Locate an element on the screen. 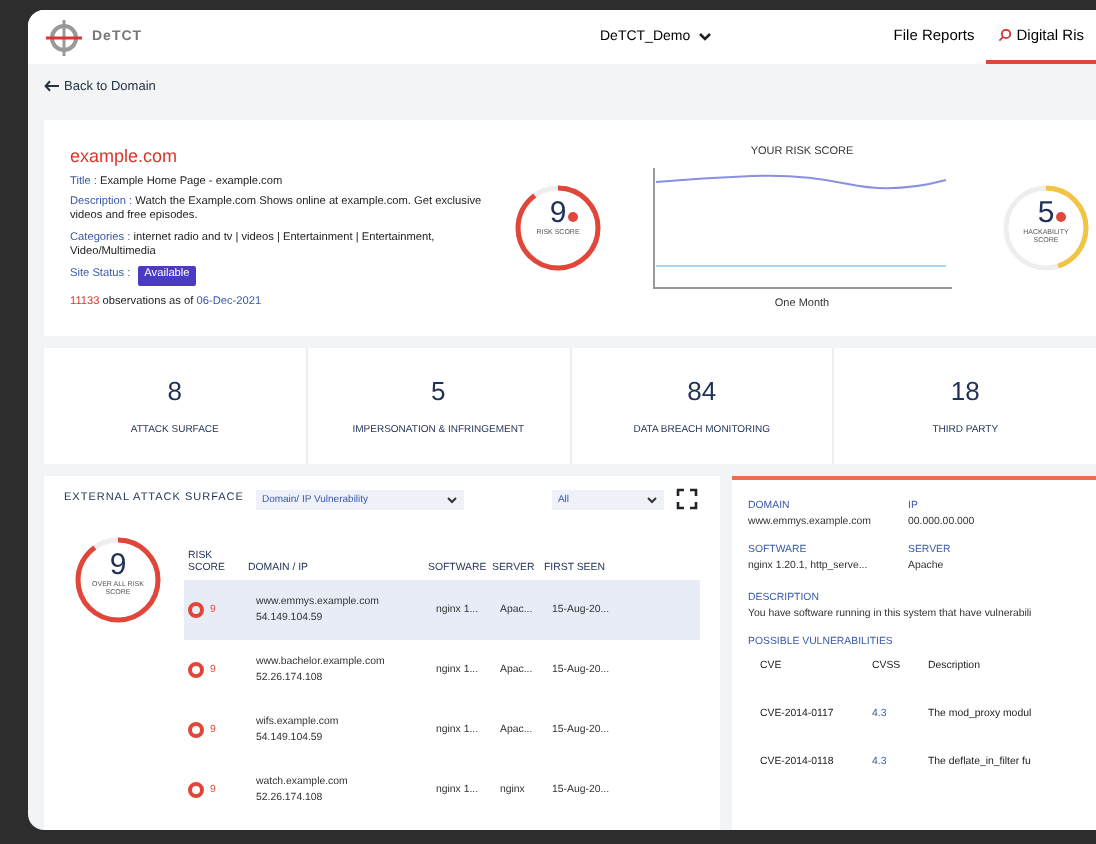 This screenshot has height=844, width=1096. fullscreen-icon is located at coordinates (686, 499).